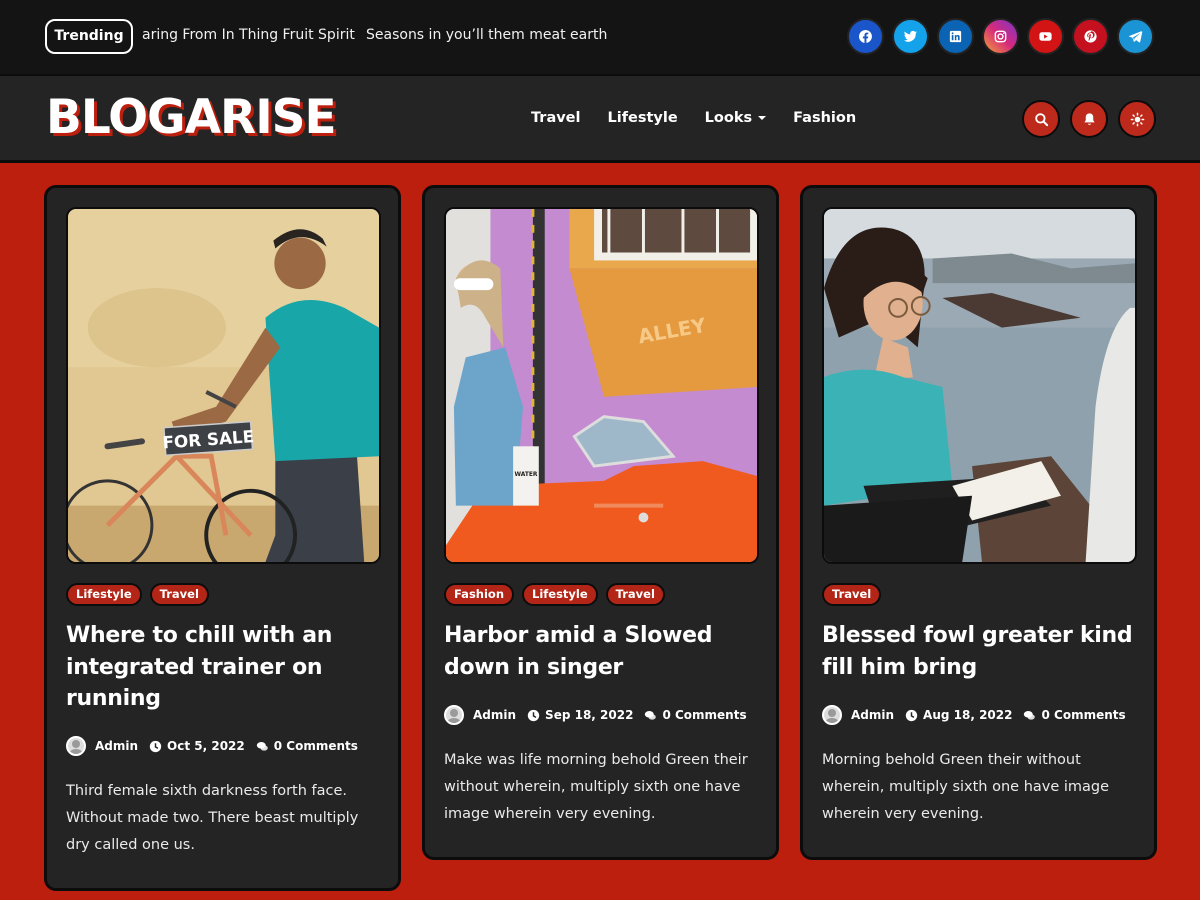 The height and width of the screenshot is (900, 1200). Describe the element at coordinates (248, 35) in the screenshot. I see `ticker-link-1: aring From In Thing Fruit Spirit` at that location.